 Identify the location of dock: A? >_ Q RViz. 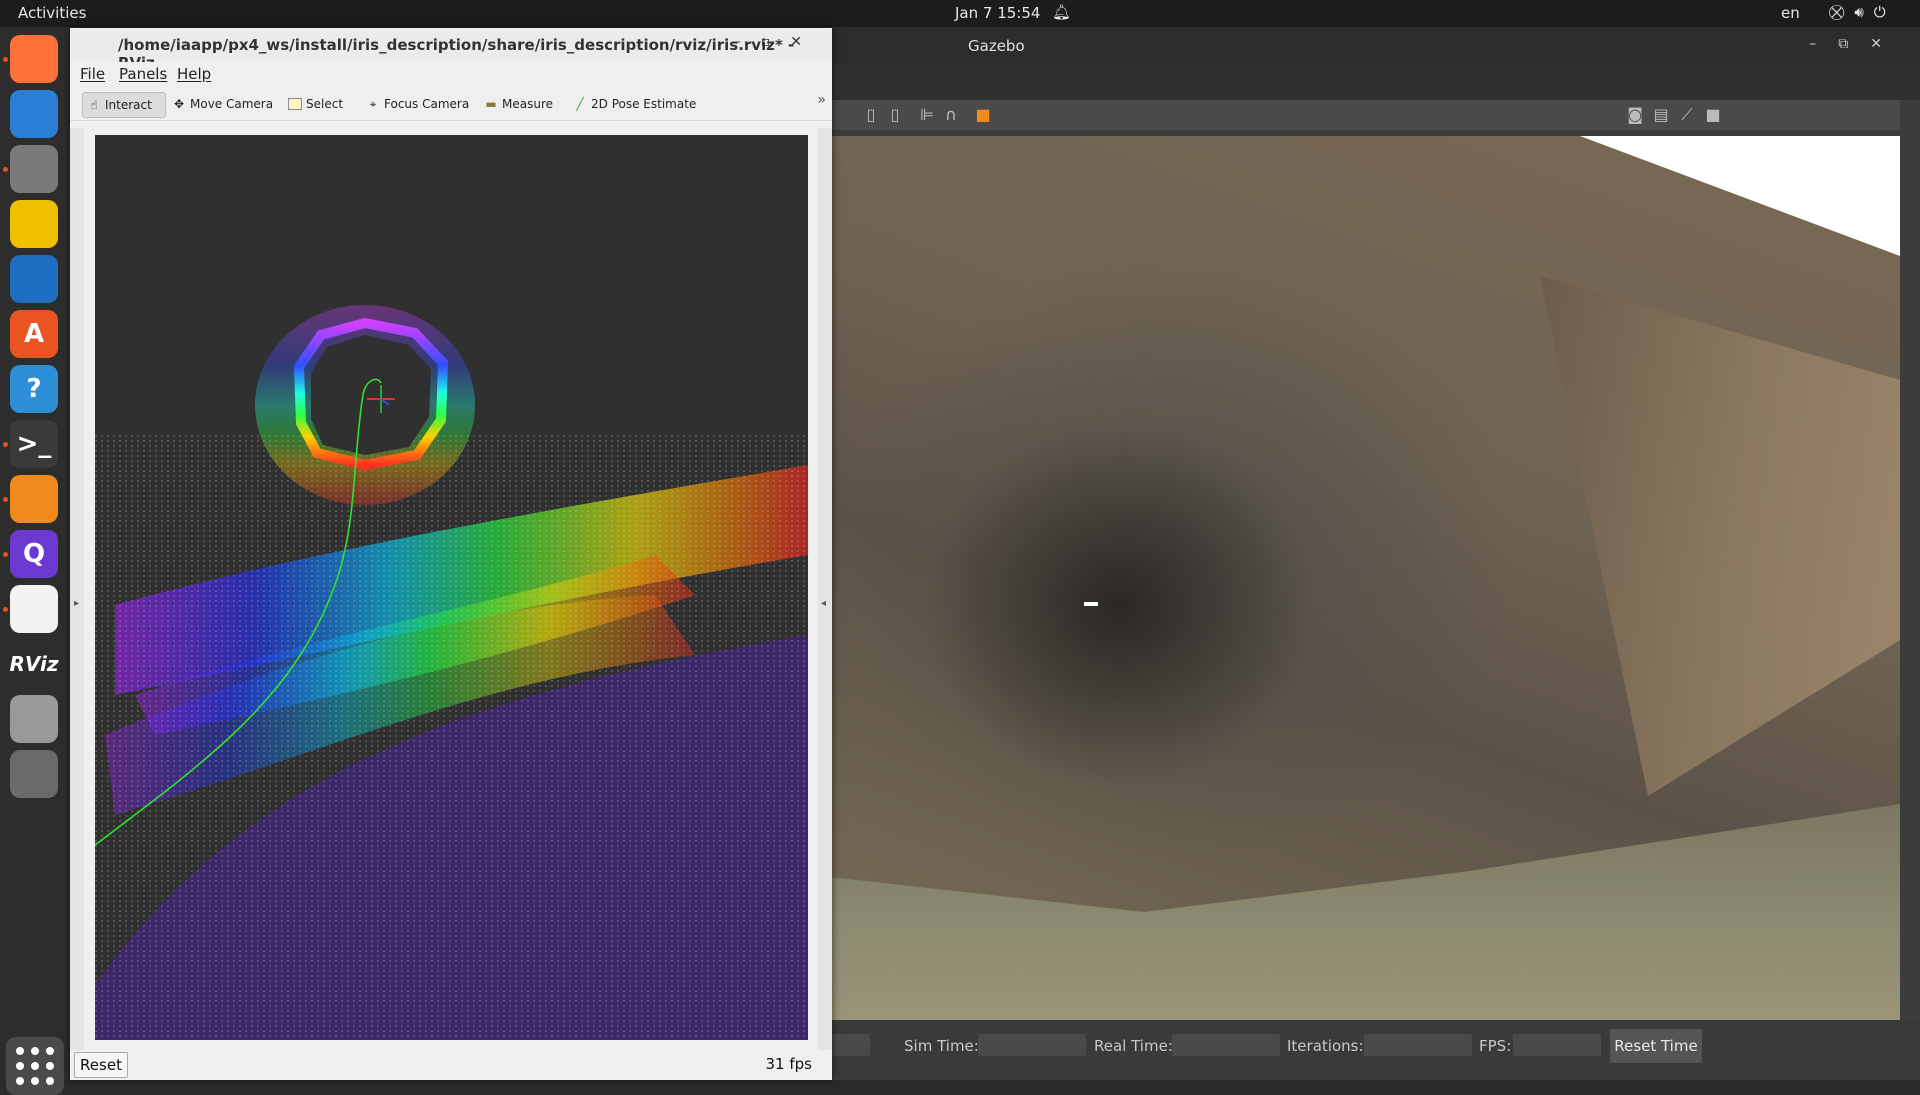
(35, 561).